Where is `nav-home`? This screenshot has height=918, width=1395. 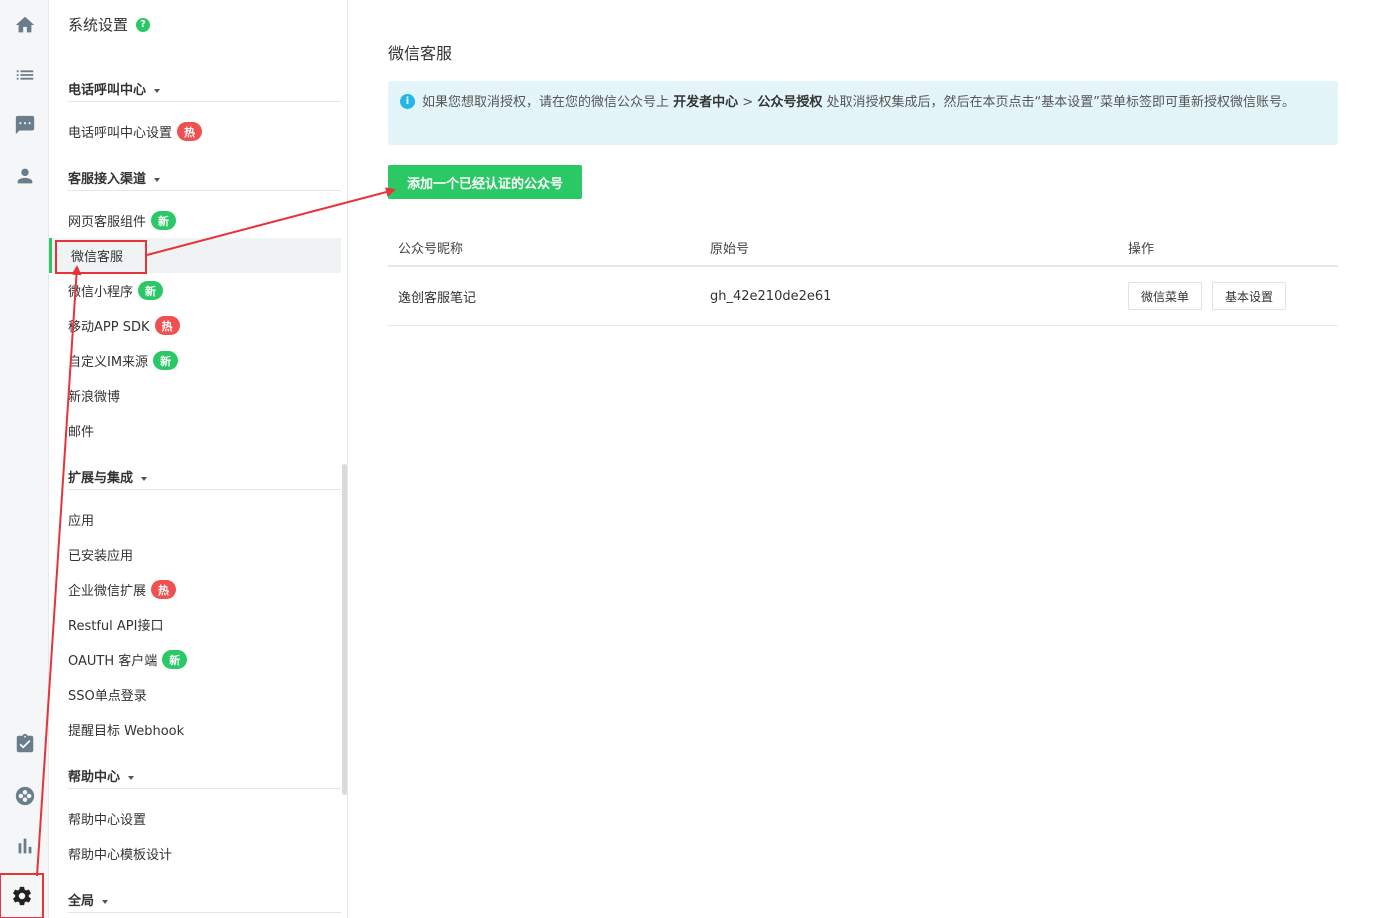
nav-home is located at coordinates (24, 25).